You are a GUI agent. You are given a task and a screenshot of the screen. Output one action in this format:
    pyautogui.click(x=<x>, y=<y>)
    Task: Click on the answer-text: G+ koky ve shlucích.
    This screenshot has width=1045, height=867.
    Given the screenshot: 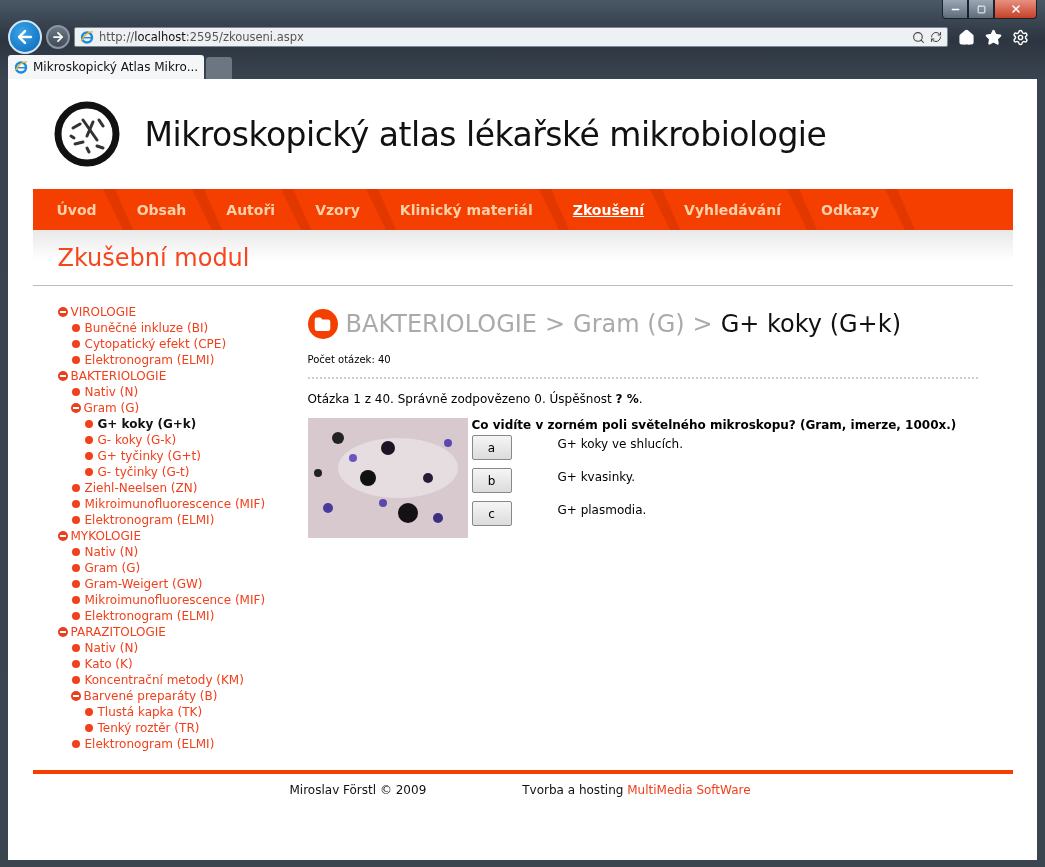 What is the action you would take?
    pyautogui.click(x=620, y=444)
    